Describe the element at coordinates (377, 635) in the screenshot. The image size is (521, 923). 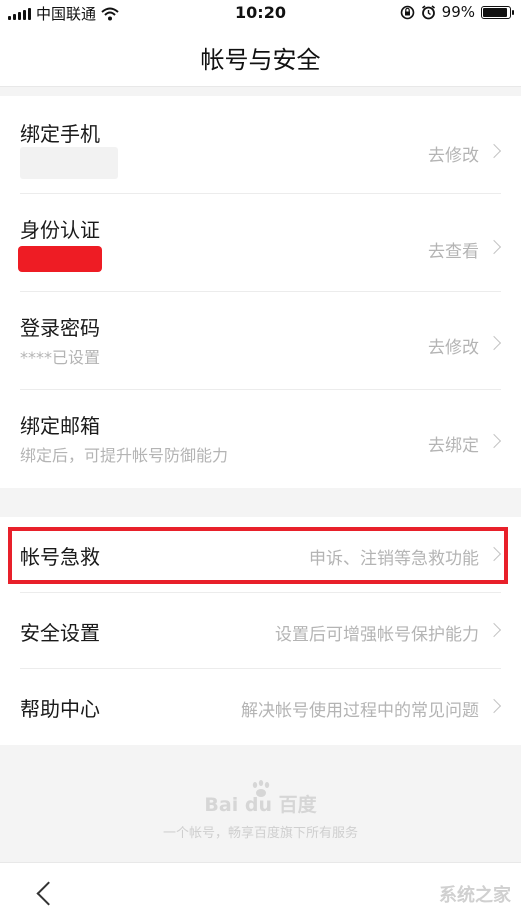
I see `row-action: 设置后可增强帐号保护能力` at that location.